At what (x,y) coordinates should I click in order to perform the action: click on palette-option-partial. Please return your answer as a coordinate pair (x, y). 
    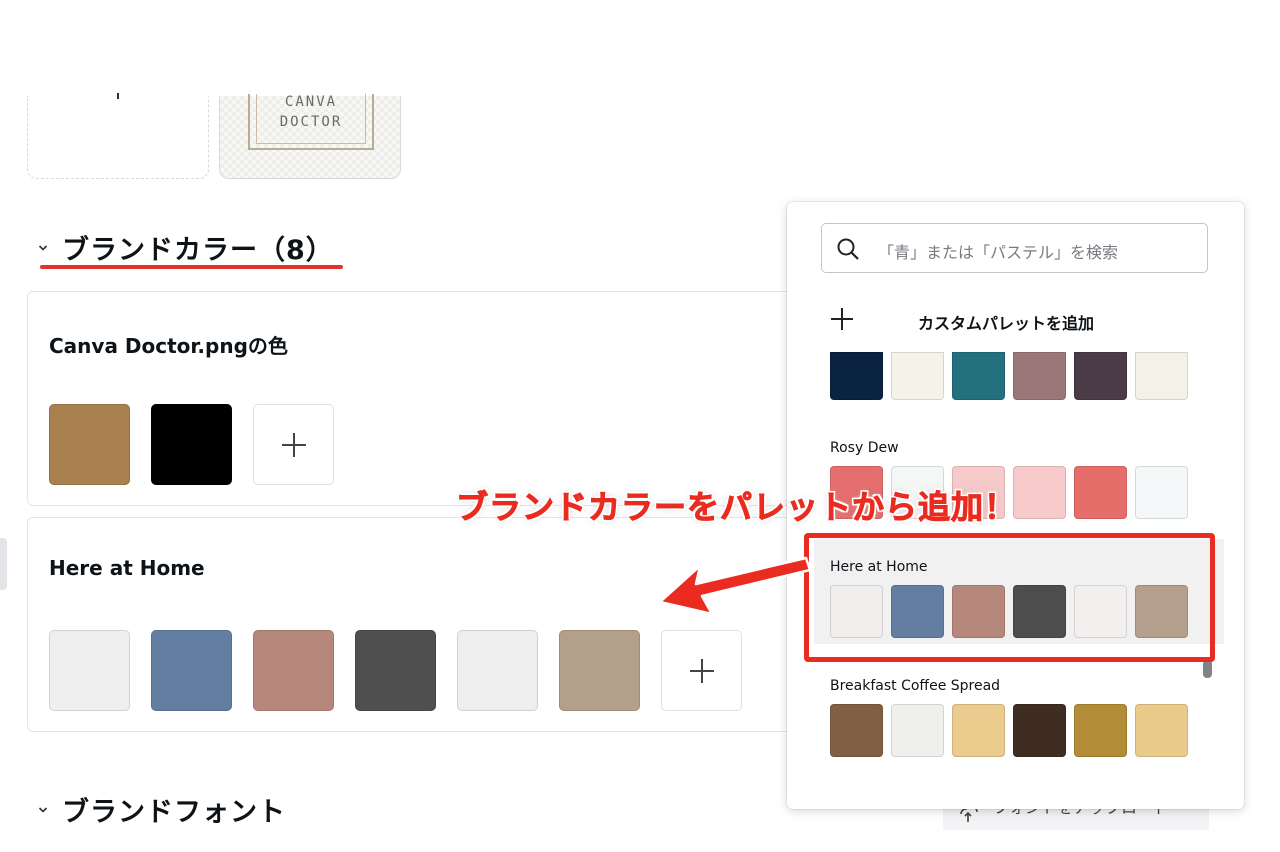
    Looking at the image, I should click on (1009, 376).